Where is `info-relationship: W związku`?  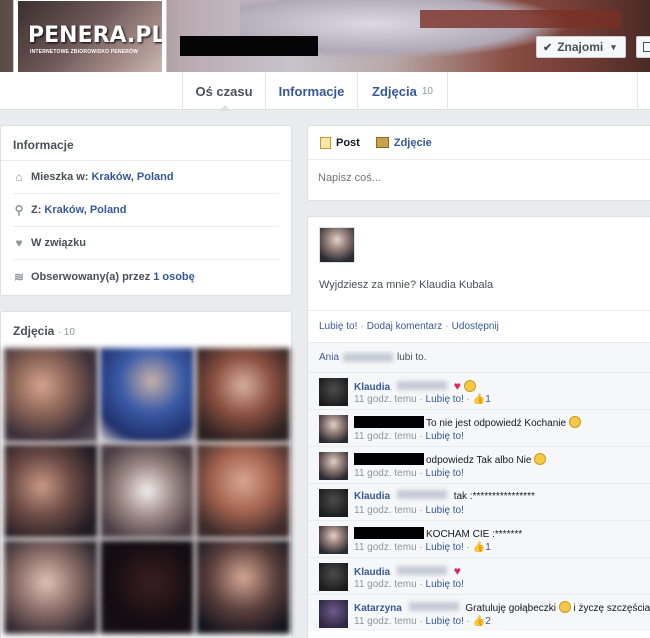 info-relationship: W związku is located at coordinates (59, 243).